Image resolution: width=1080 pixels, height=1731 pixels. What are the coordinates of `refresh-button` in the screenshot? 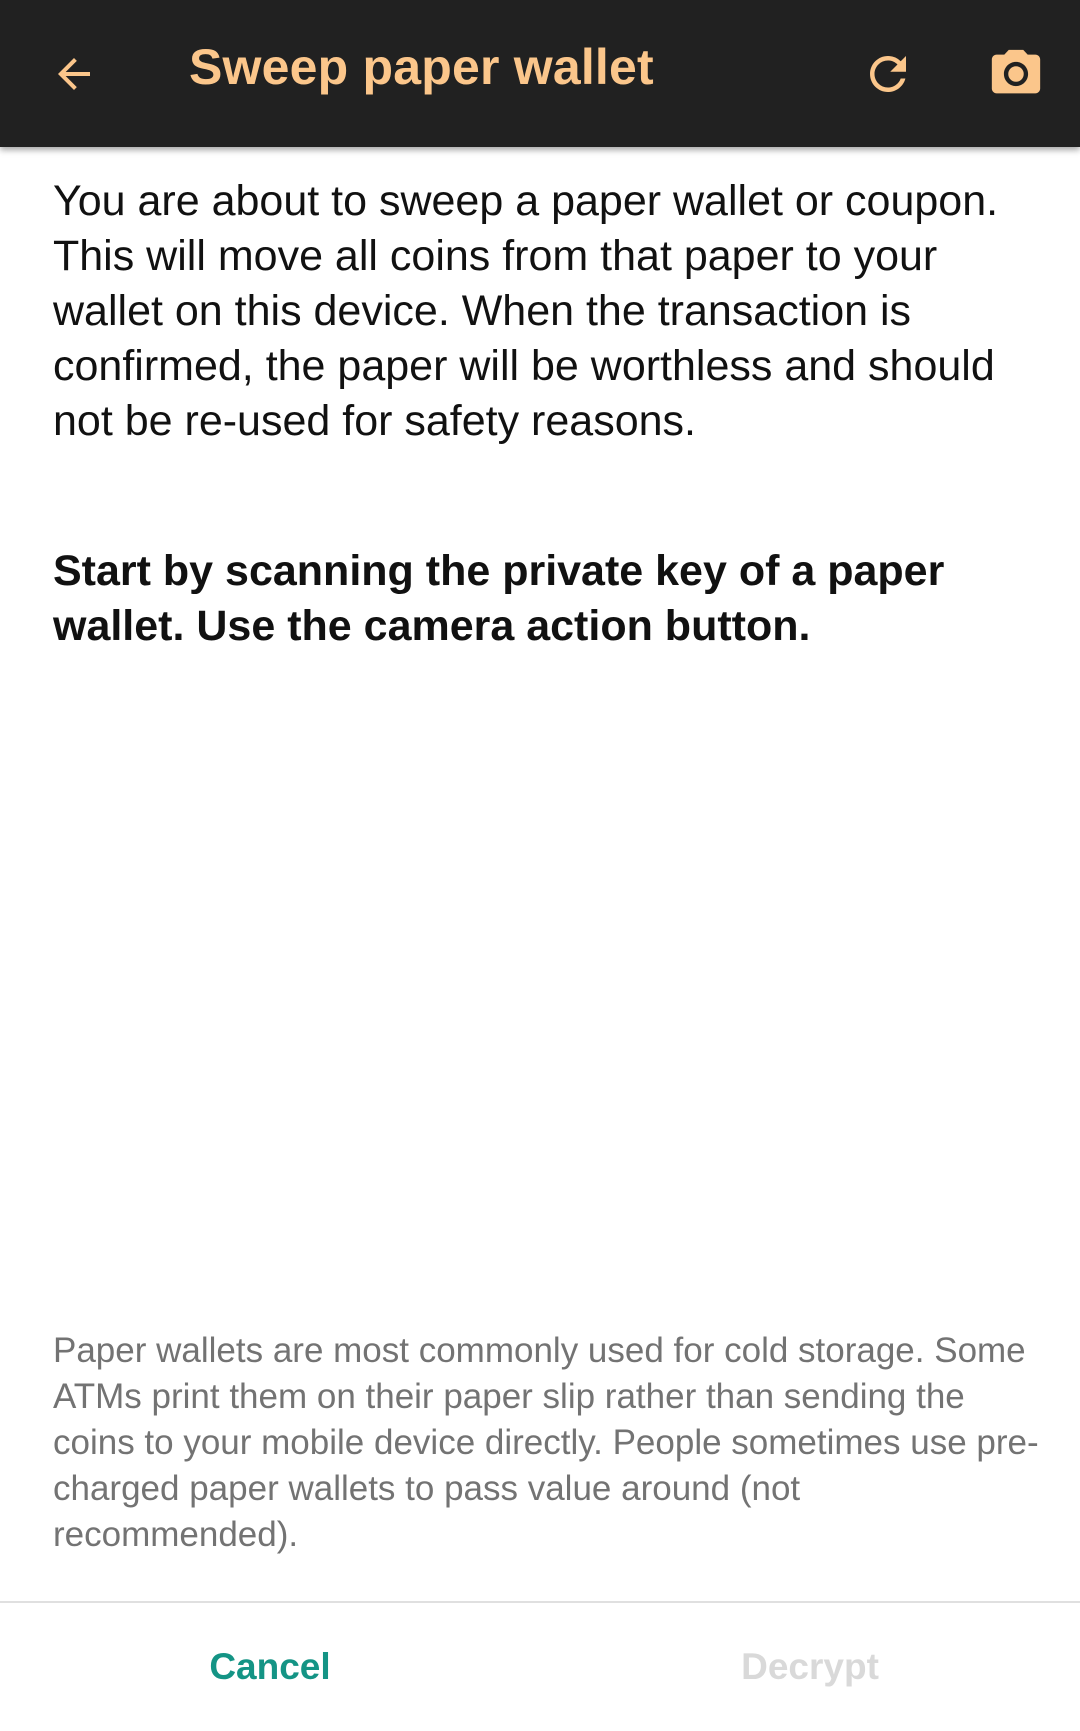 It's located at (888, 74).